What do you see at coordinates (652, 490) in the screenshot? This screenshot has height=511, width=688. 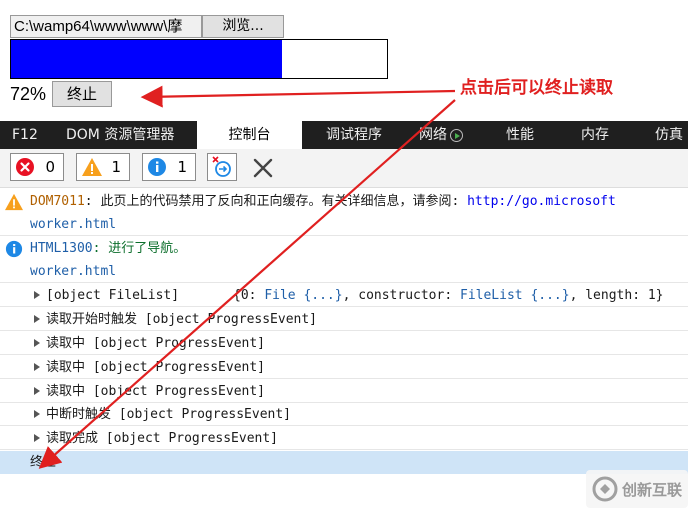 I see `watermark-text: 创新互联` at bounding box center [652, 490].